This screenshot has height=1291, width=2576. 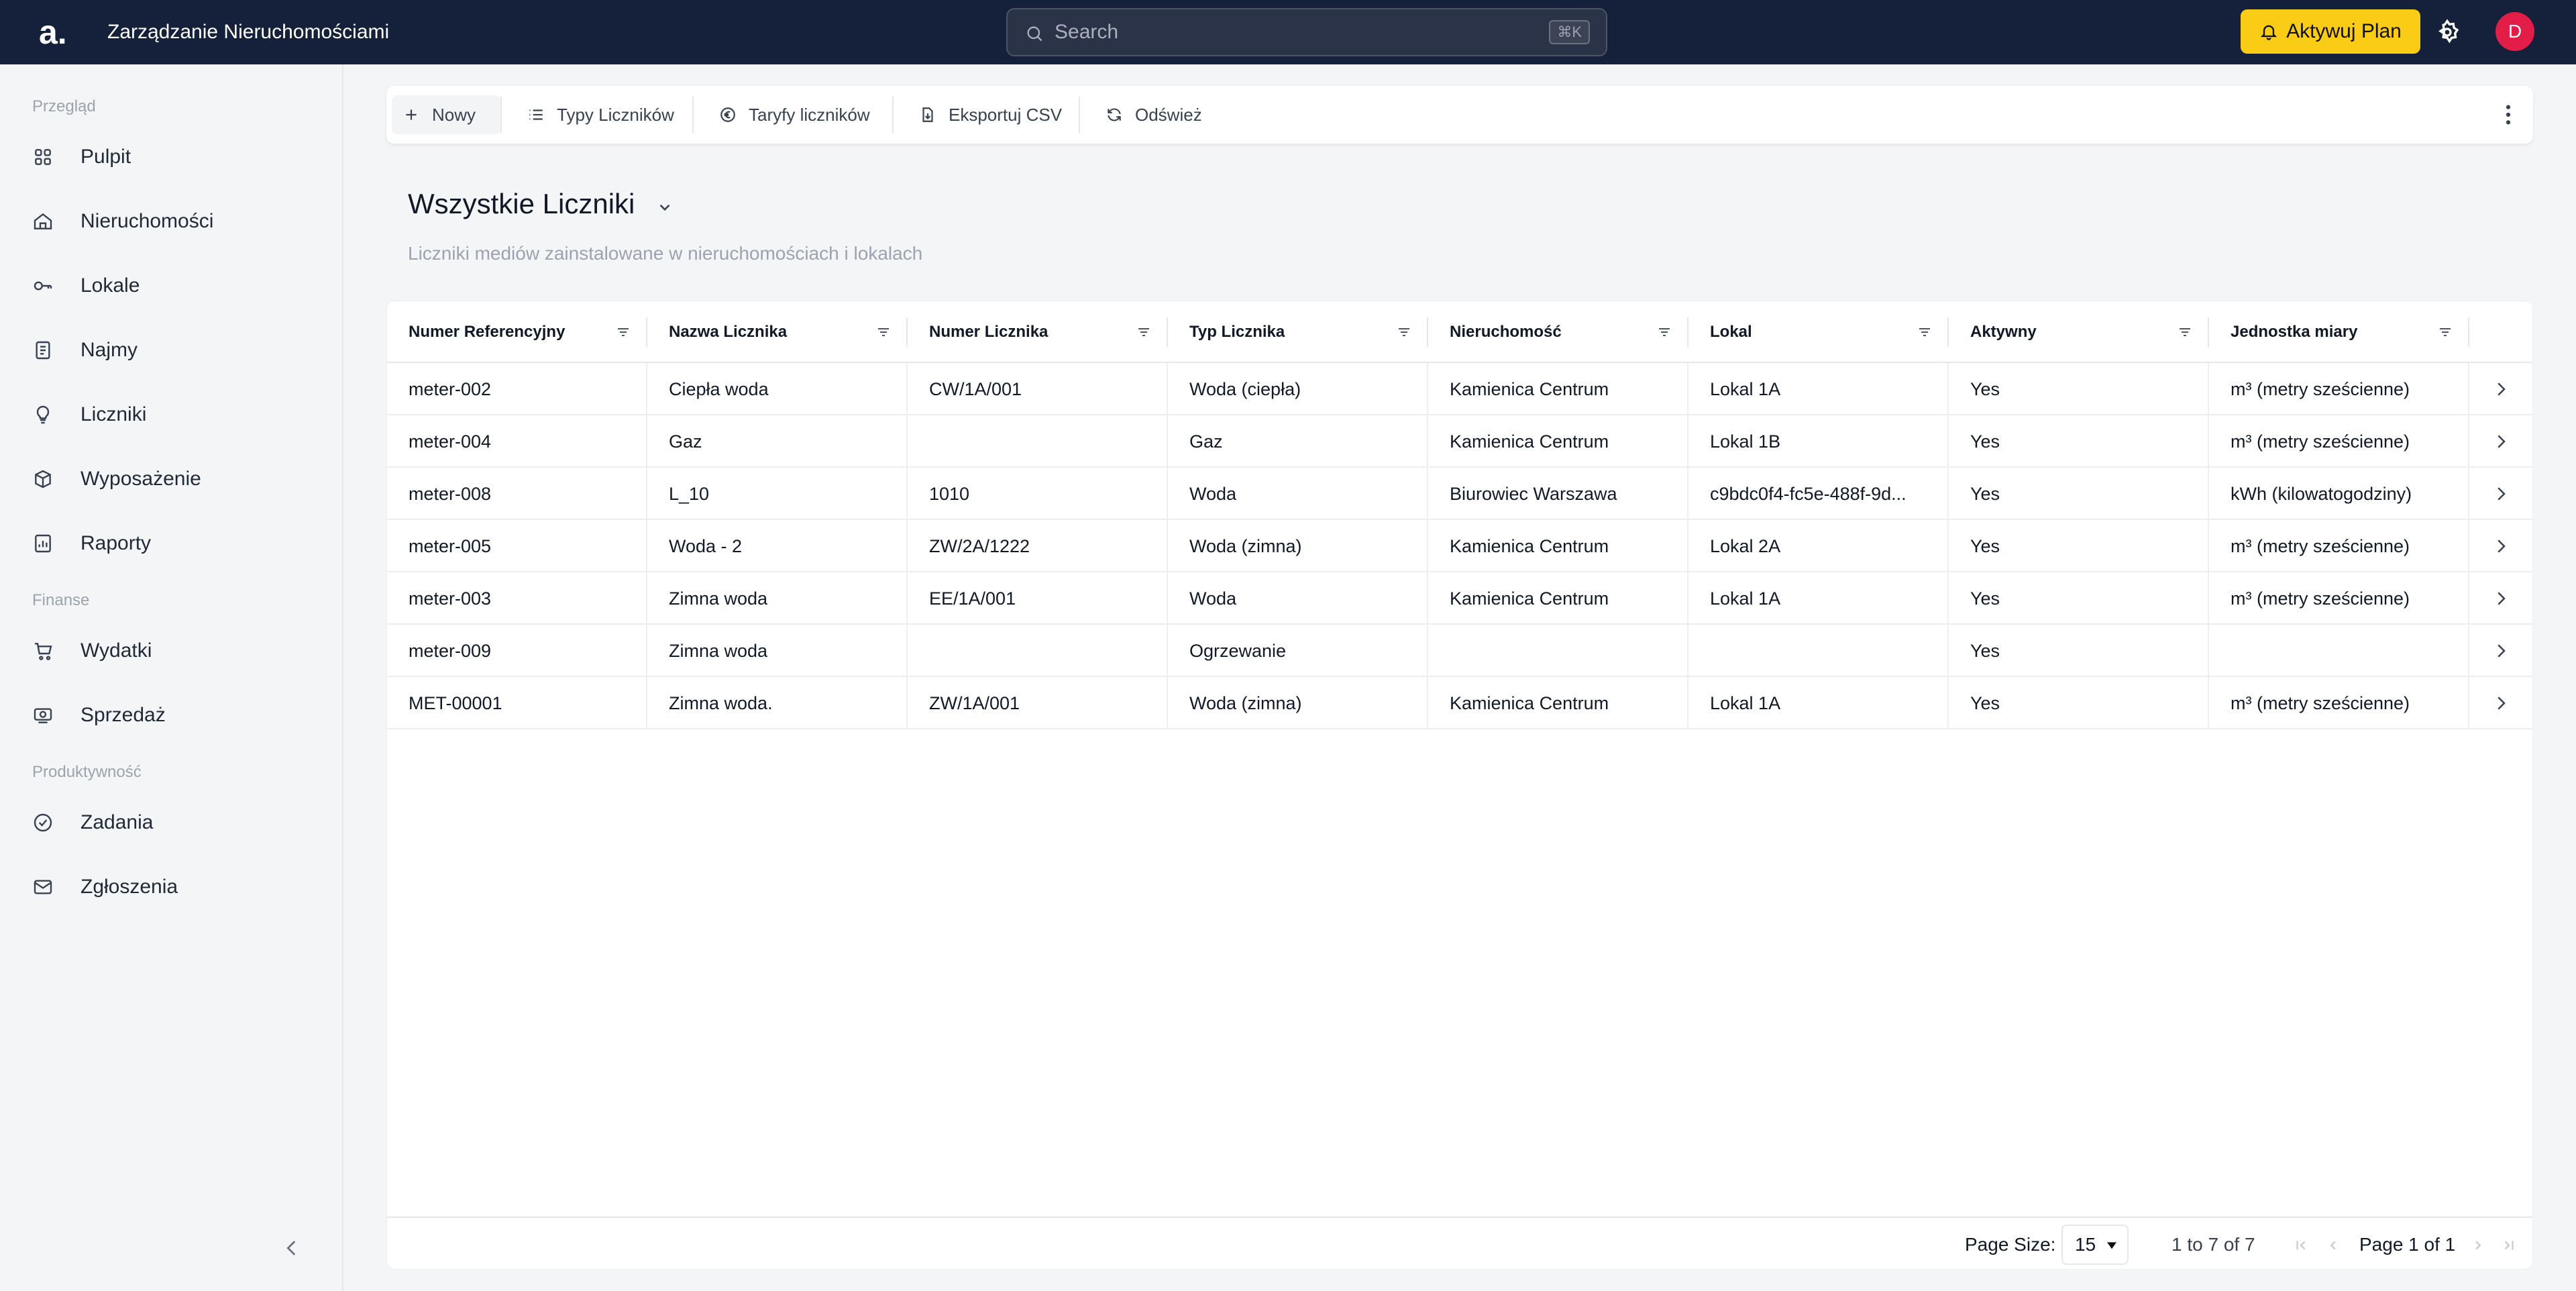 I want to click on user-avatar: D, so click(x=2515, y=31).